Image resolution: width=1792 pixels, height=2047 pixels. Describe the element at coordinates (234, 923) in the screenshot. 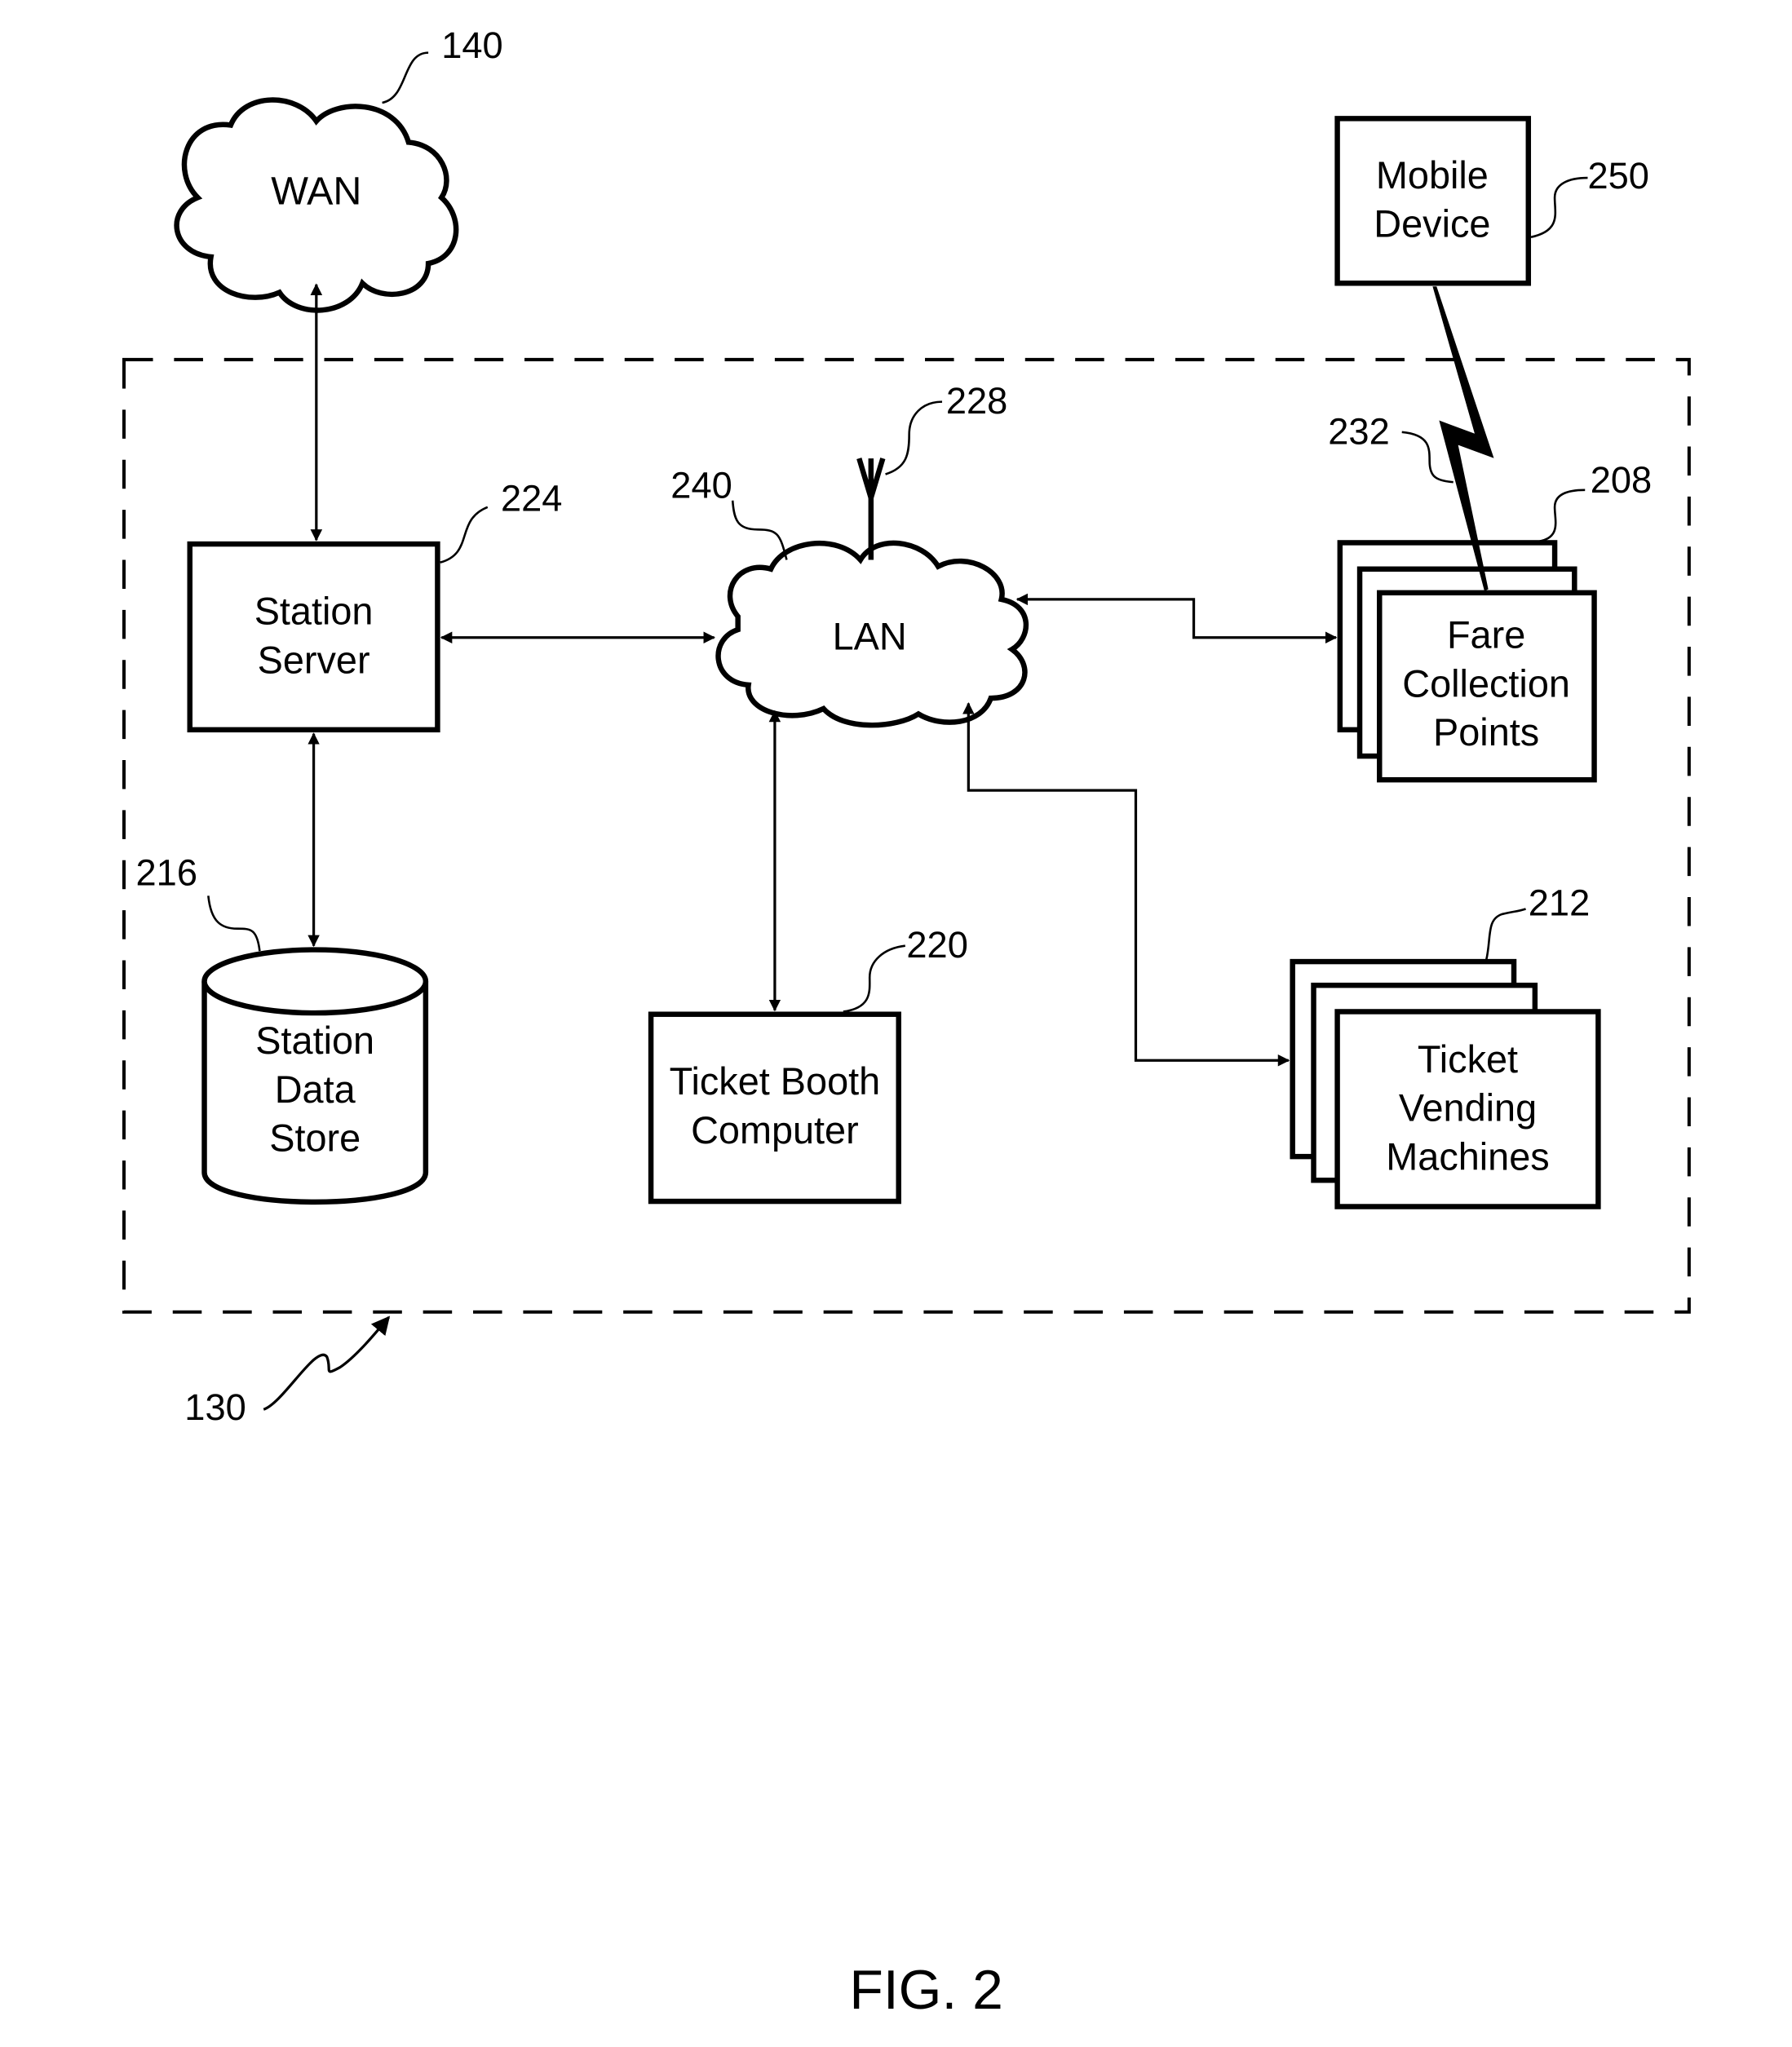

I see `station-data-store-leader` at that location.